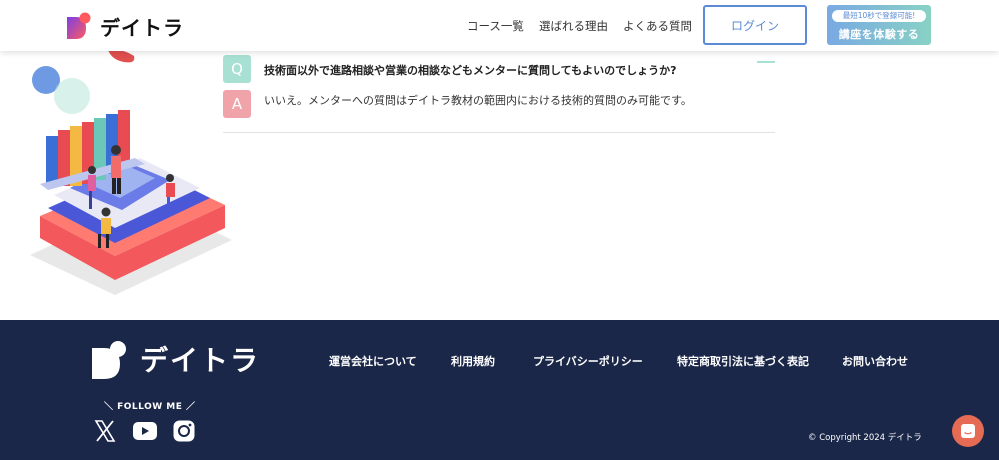 The width and height of the screenshot is (999, 460). What do you see at coordinates (879, 34) in the screenshot?
I see `trial-label: 講座を体験する` at bounding box center [879, 34].